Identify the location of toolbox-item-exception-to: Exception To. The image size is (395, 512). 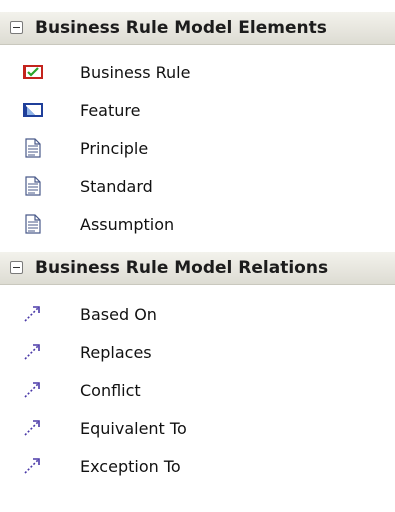
(197, 467).